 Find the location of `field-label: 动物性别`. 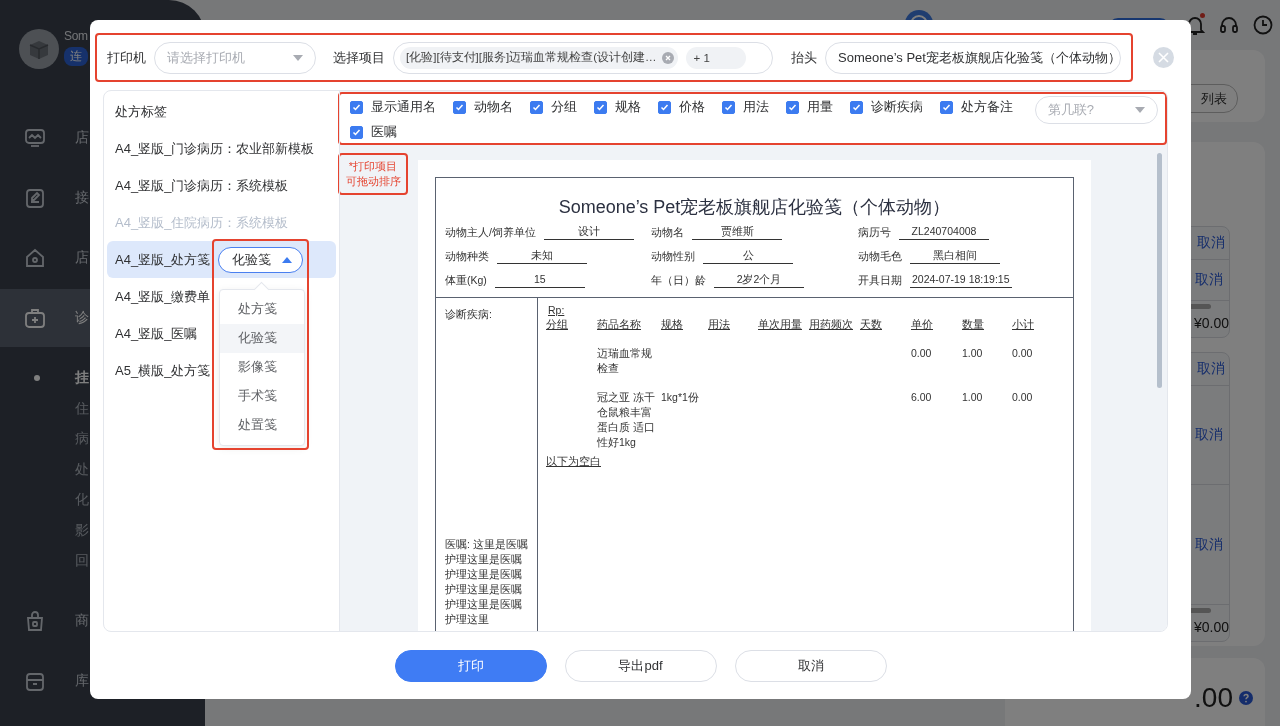

field-label: 动物性别 is located at coordinates (673, 256).